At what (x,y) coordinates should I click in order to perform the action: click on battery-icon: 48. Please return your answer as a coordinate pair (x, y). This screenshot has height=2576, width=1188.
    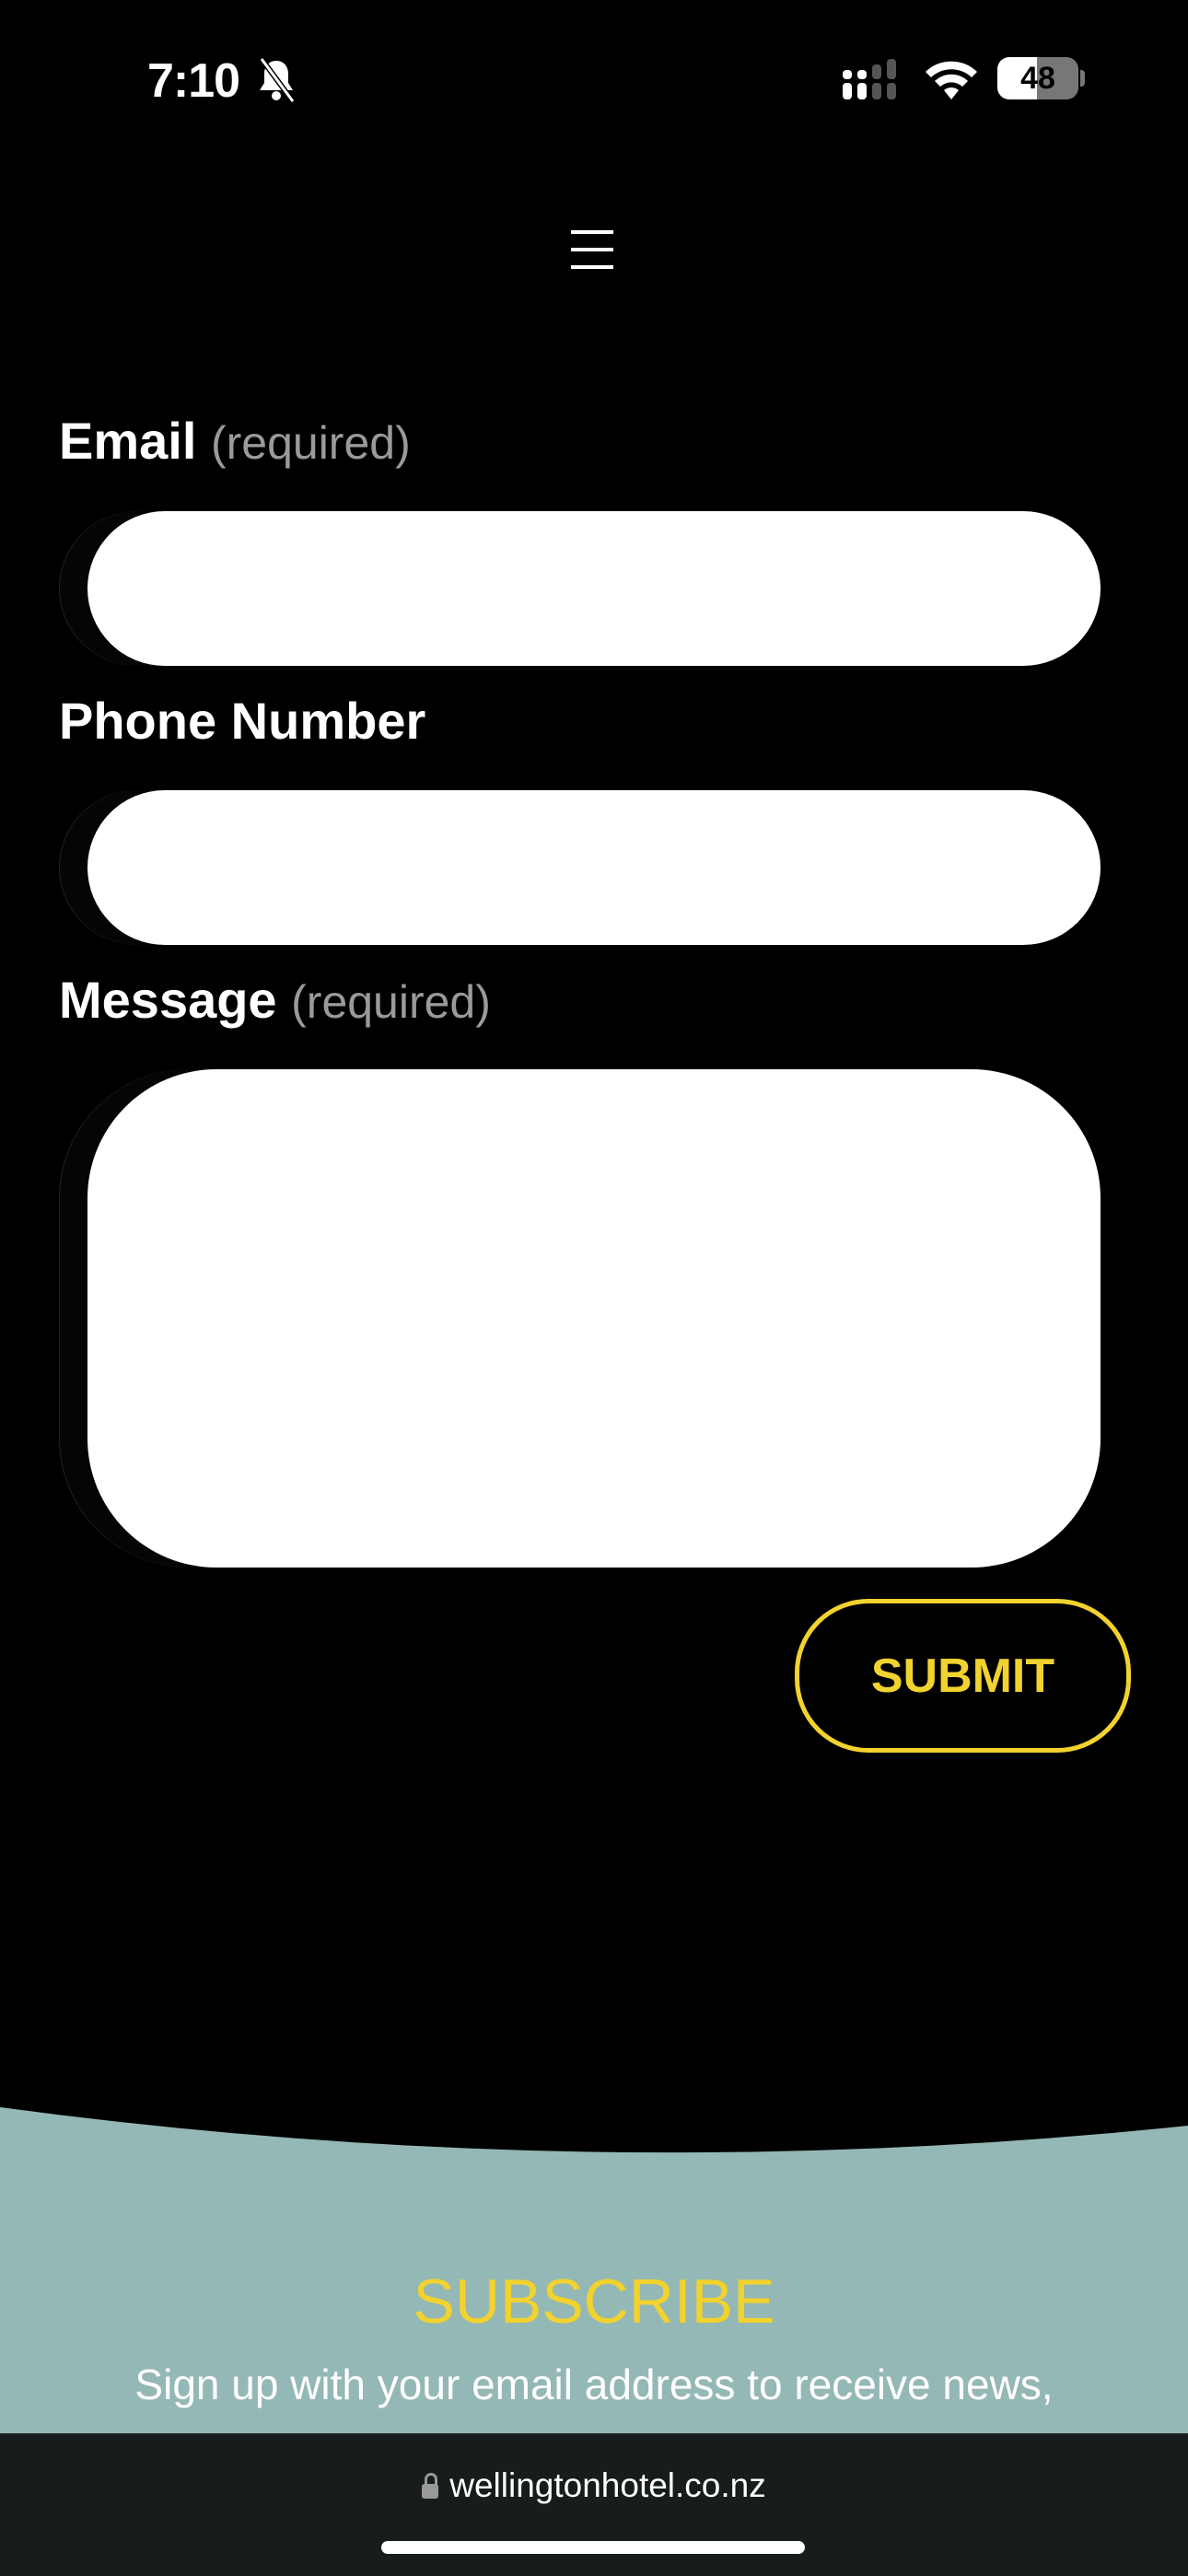
    Looking at the image, I should click on (1037, 78).